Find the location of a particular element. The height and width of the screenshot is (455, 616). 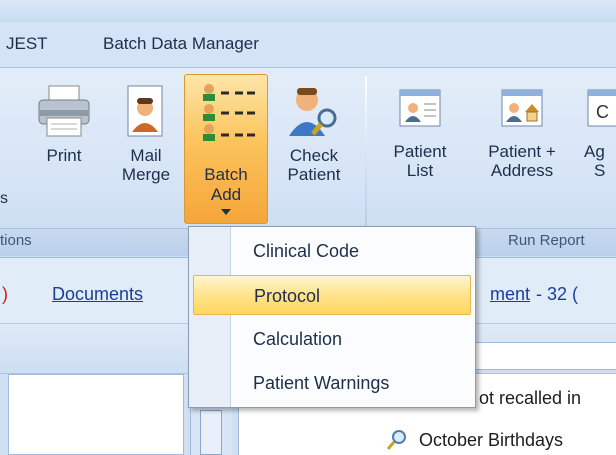

document-count-link: ment is located at coordinates (510, 294).